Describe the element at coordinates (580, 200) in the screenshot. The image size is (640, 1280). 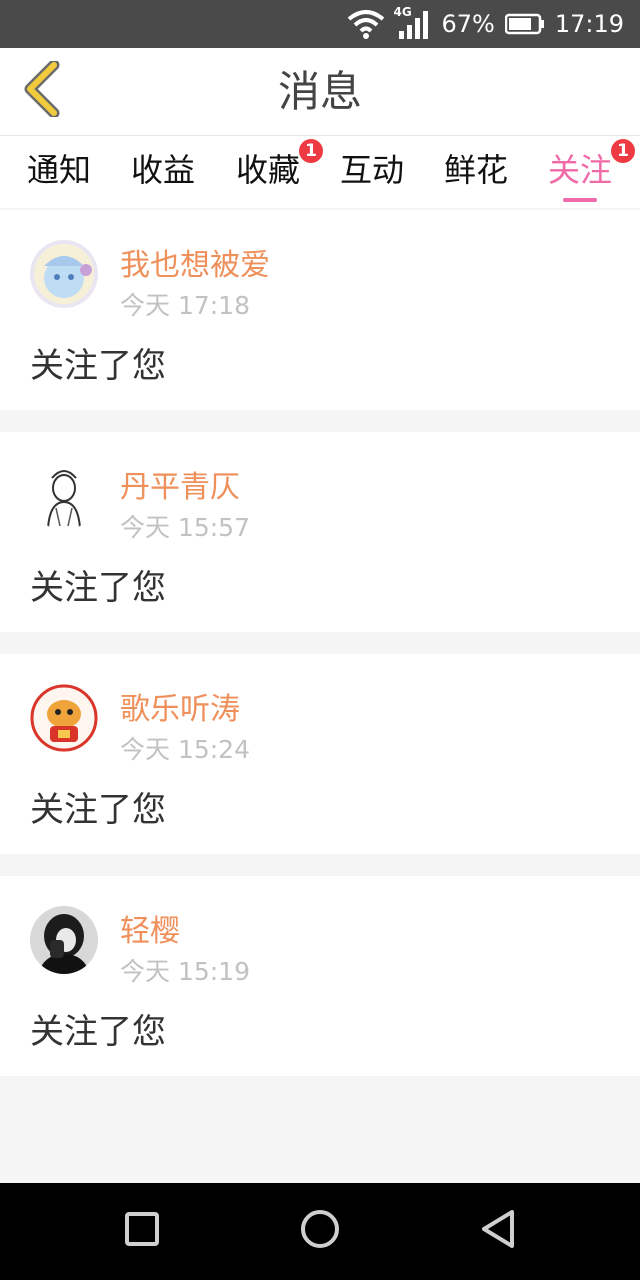
I see `active-tab-indicator` at that location.